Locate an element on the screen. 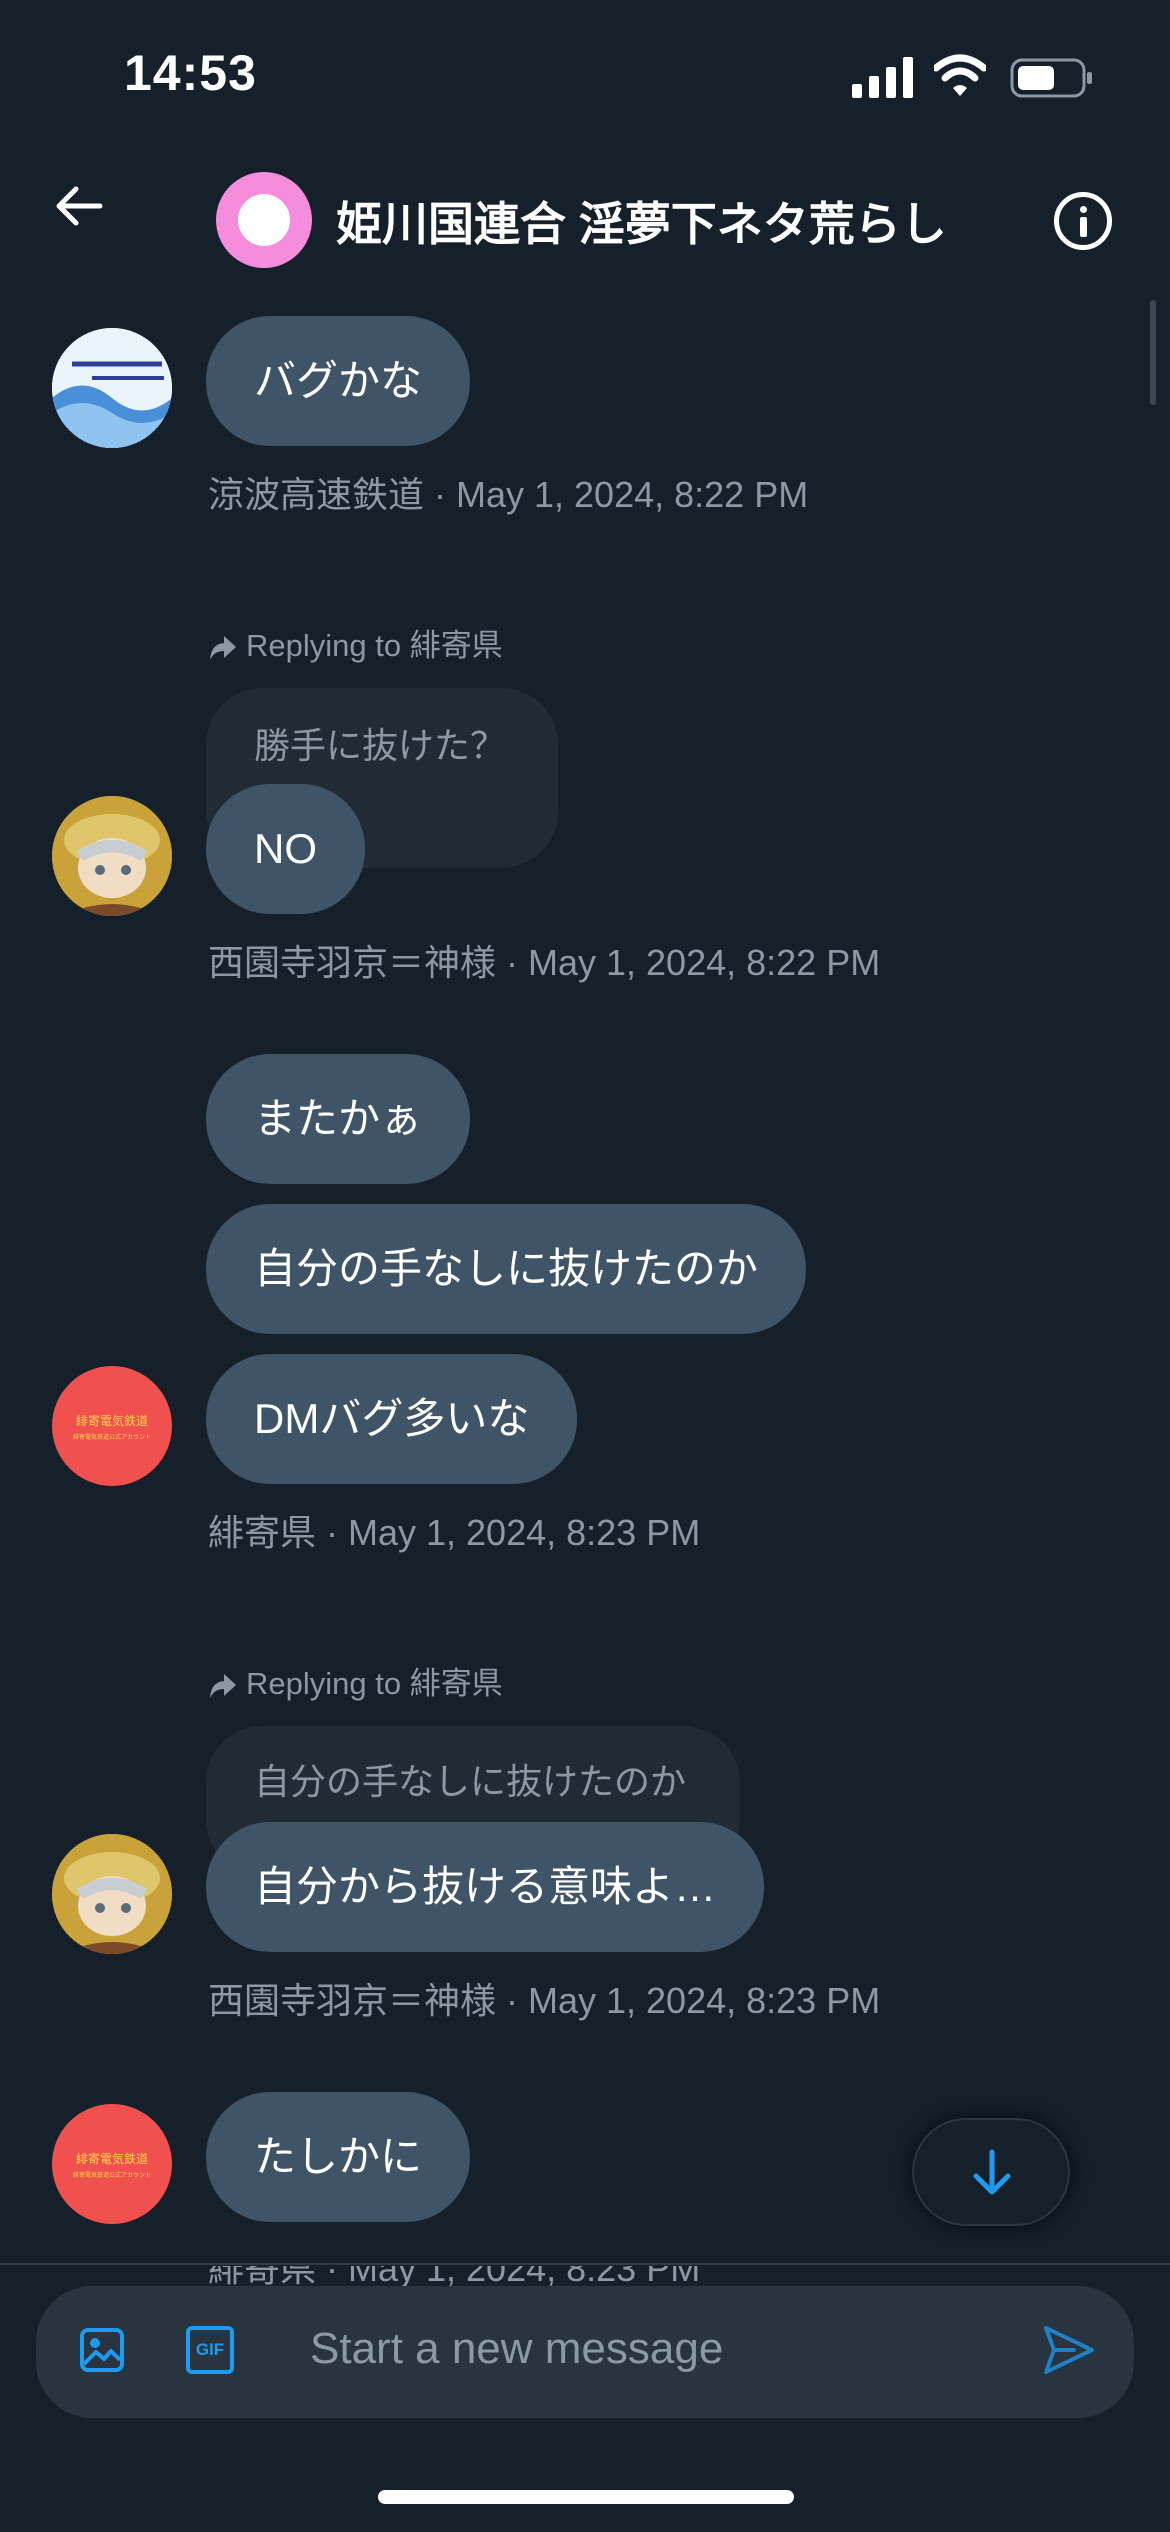 The height and width of the screenshot is (2532, 1170). signal-icon is located at coordinates (882, 77).